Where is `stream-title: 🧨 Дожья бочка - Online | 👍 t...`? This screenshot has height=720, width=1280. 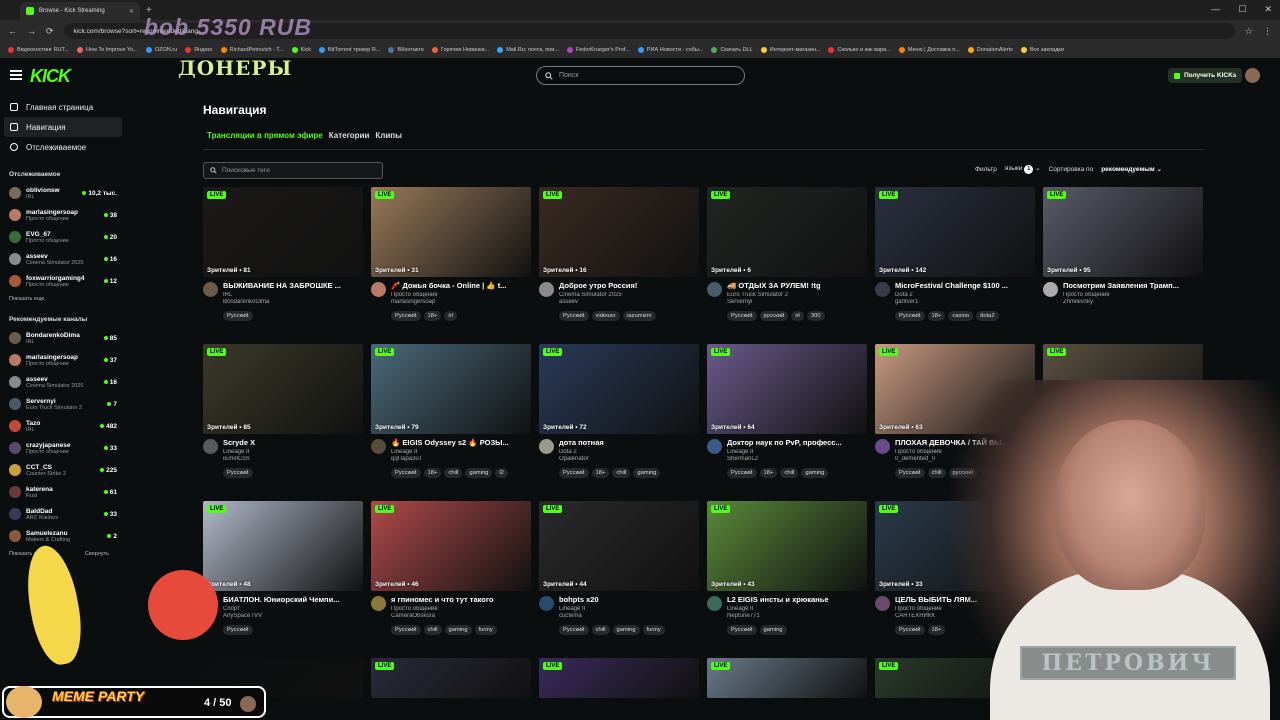
stream-title: 🧨 Дожья бочка - Online | 👍 t... is located at coordinates (461, 285).